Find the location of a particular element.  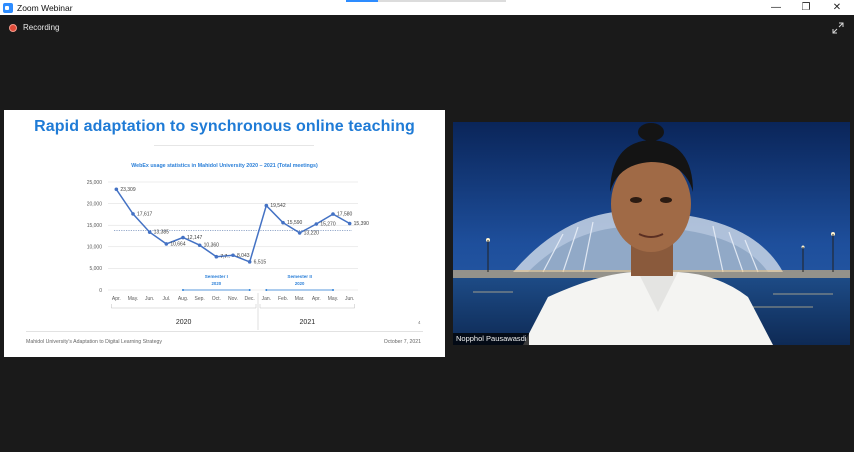

restore-icon: ❐ is located at coordinates (806, 7).